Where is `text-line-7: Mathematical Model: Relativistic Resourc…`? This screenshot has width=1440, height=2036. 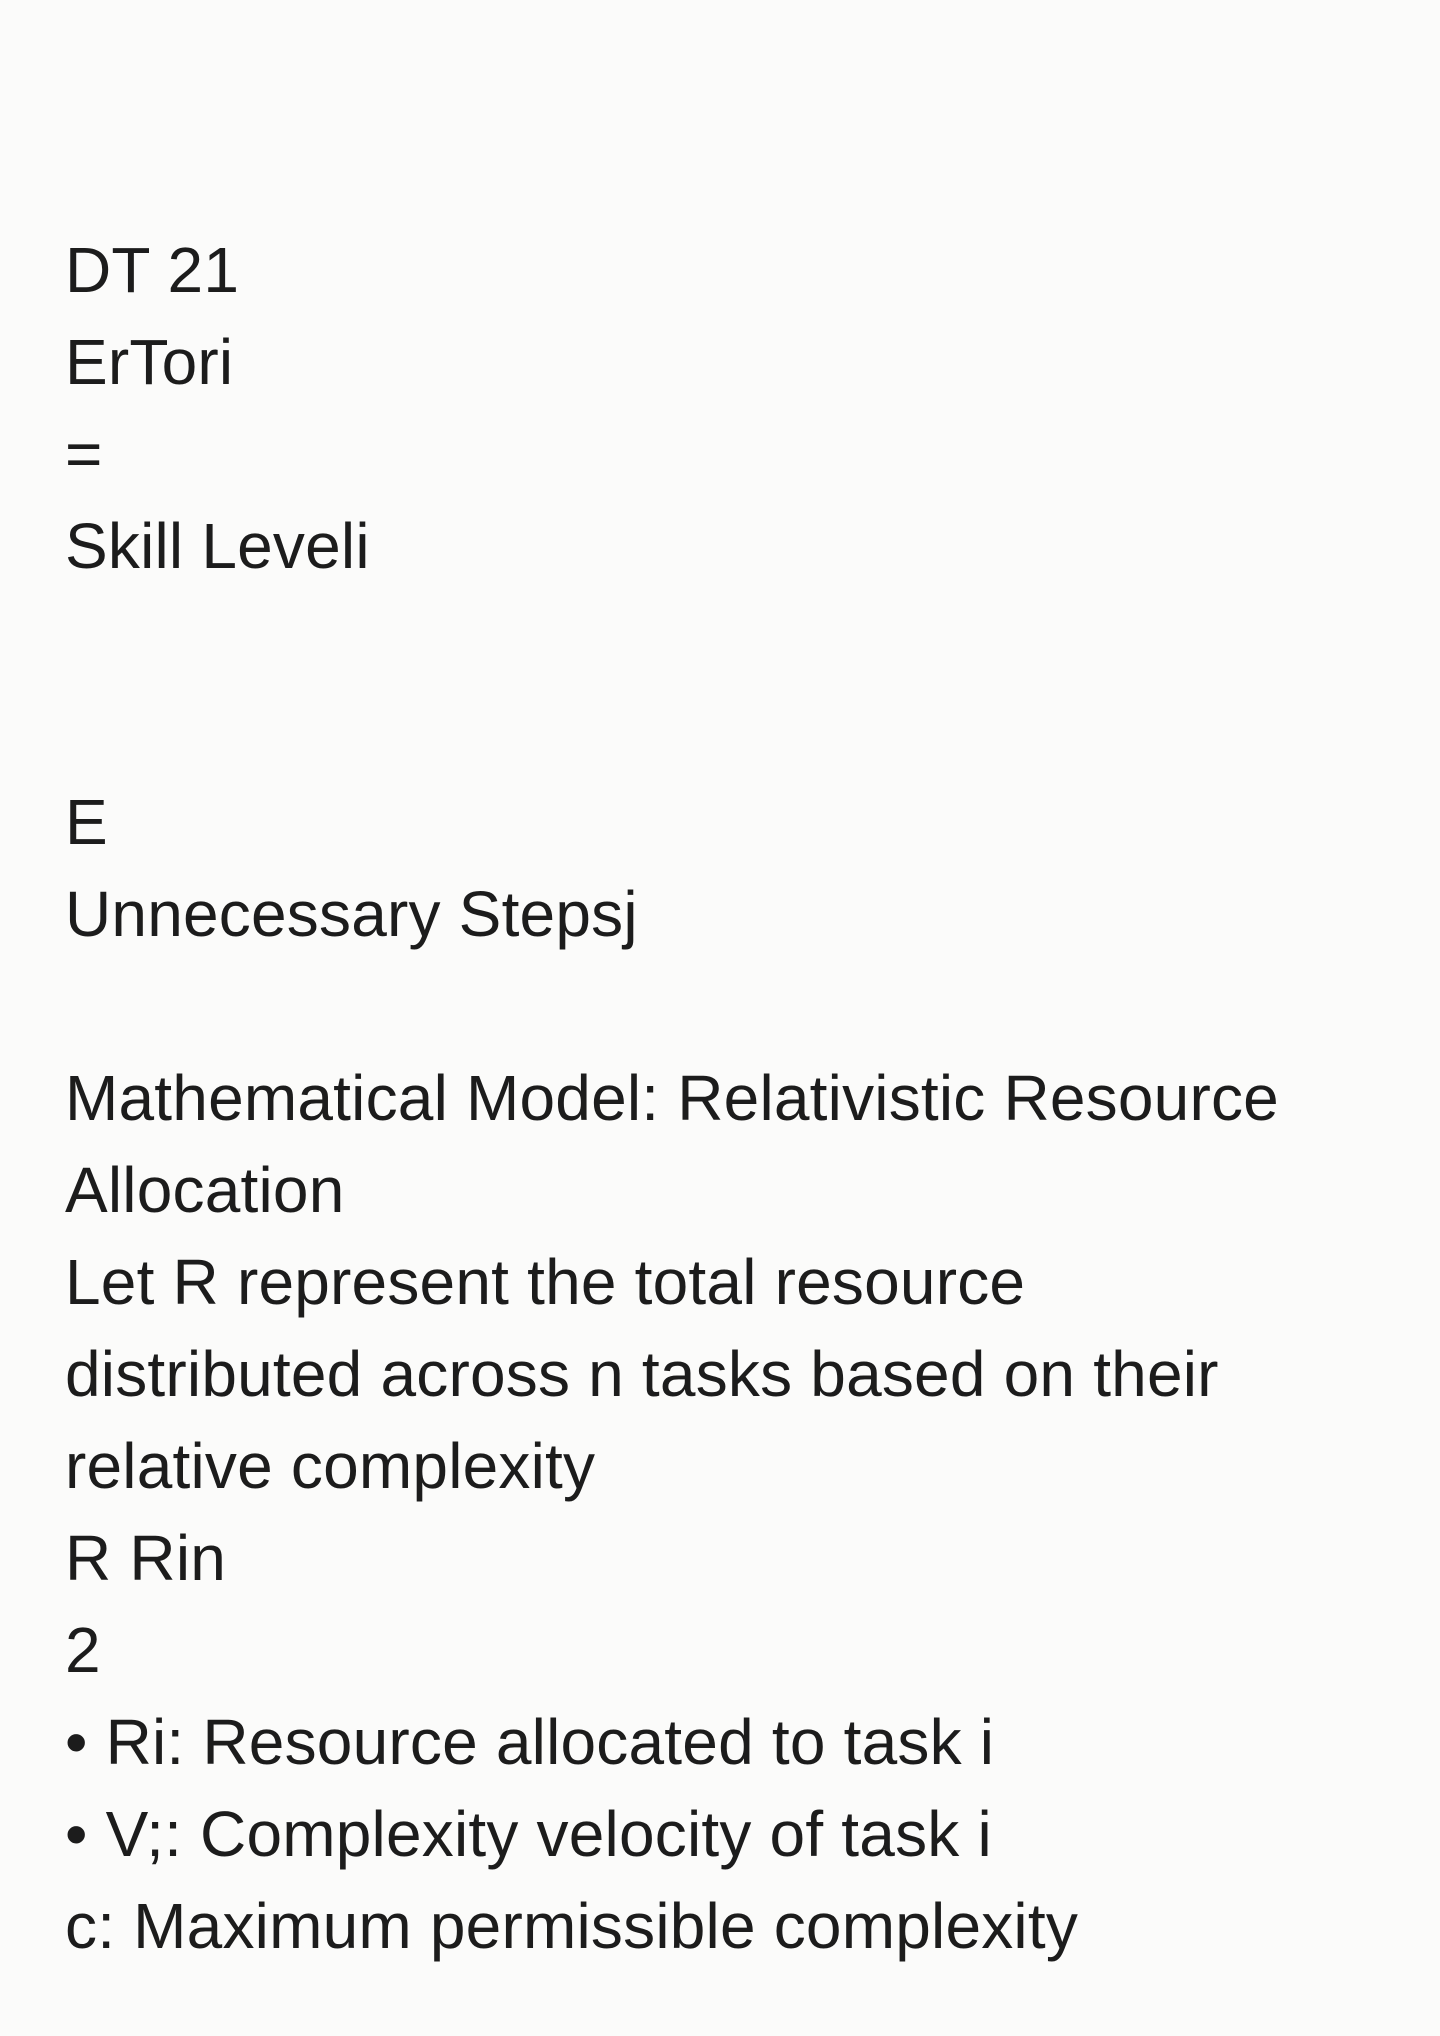 text-line-7: Mathematical Model: Relativistic Resourc… is located at coordinates (672, 1098).